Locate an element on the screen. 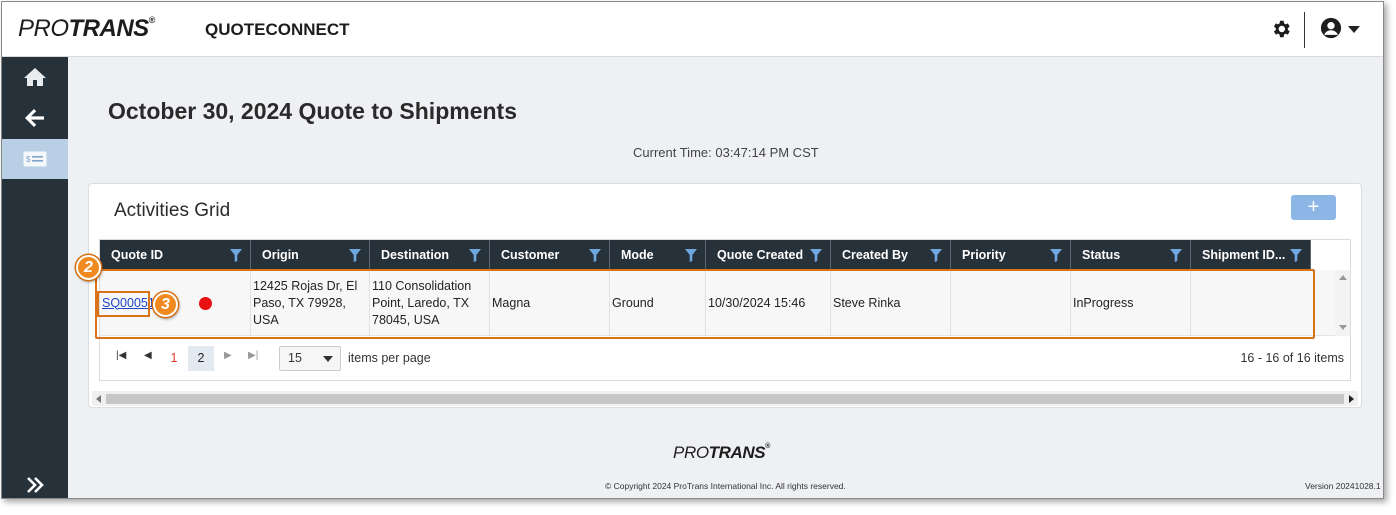  horizontal-scrollbar is located at coordinates (725, 398).